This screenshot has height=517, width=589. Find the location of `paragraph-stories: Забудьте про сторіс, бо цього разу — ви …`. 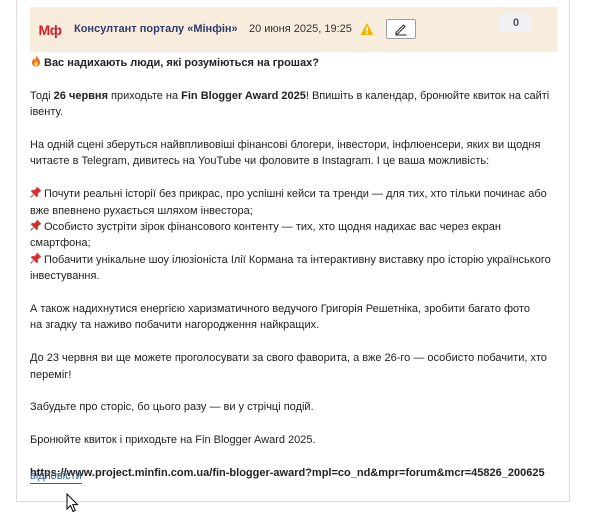

paragraph-stories: Забудьте про сторіс, бо цього разу — ви … is located at coordinates (172, 407).